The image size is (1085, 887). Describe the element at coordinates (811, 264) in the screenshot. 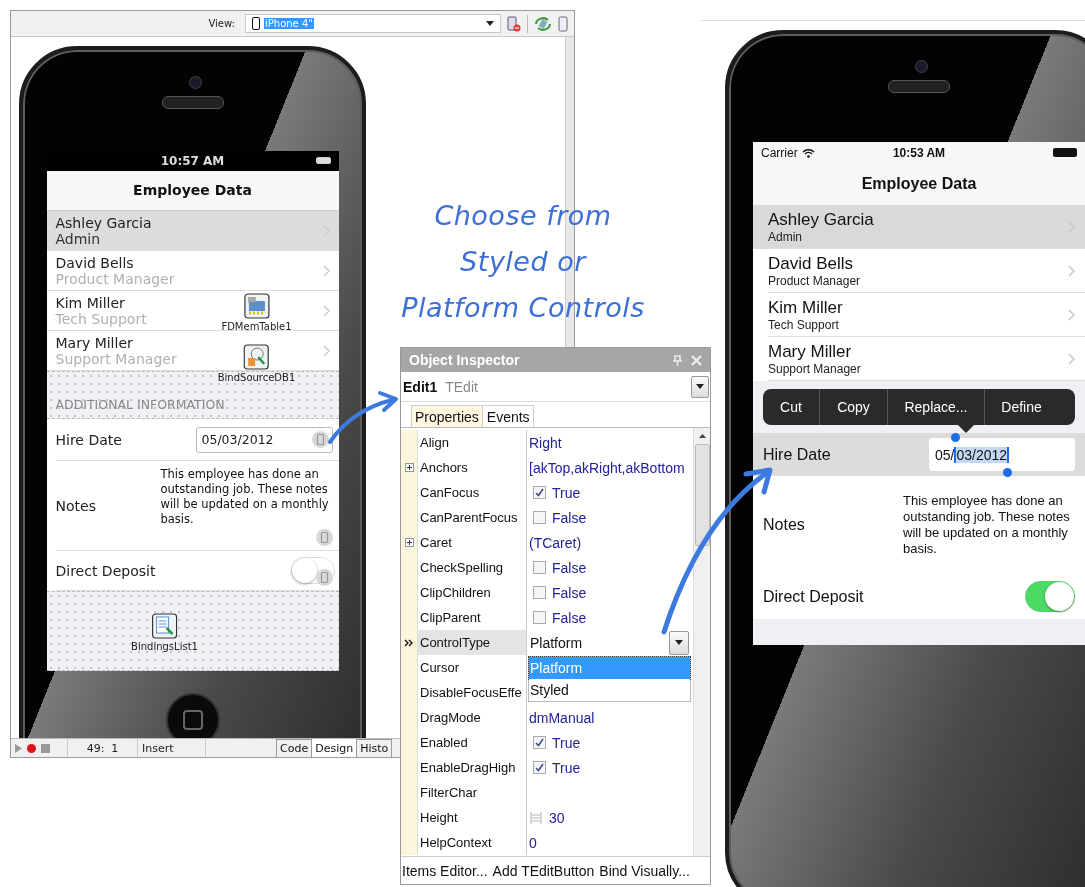

I see `employee-name: David Bells` at that location.